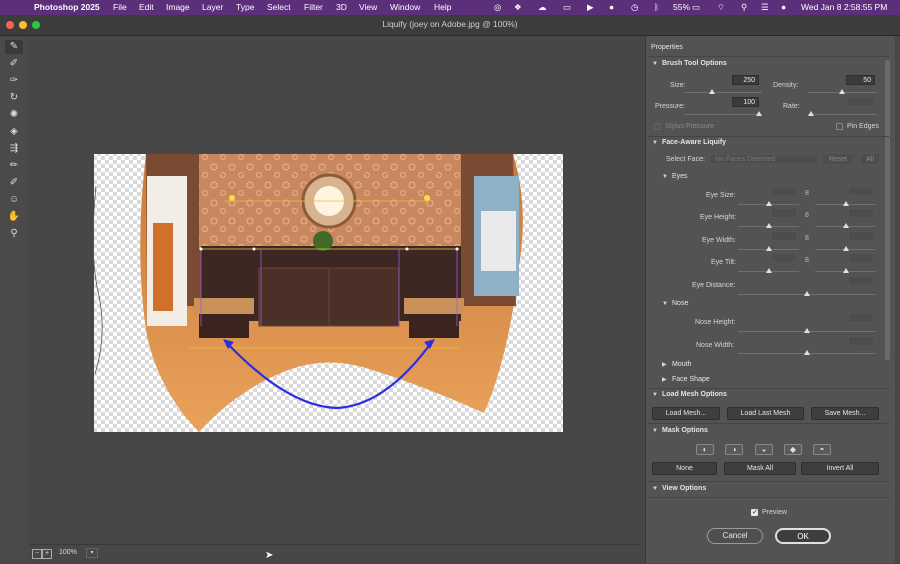 Image resolution: width=900 pixels, height=564 pixels. What do you see at coordinates (793, 449) in the screenshot?
I see `intersect-selection-icon: ◆` at bounding box center [793, 449].